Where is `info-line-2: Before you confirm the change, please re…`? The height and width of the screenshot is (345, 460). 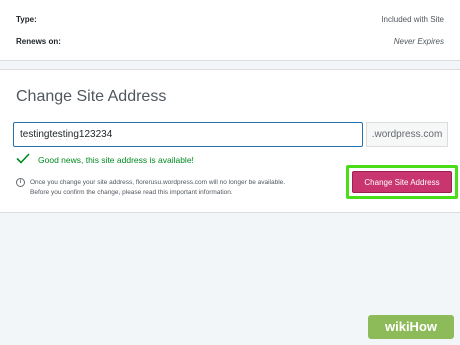 info-line-2: Before you confirm the change, please re… is located at coordinates (131, 192).